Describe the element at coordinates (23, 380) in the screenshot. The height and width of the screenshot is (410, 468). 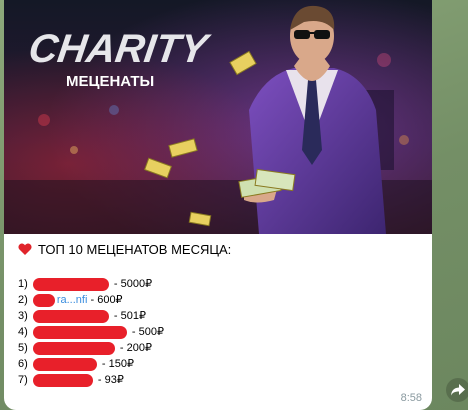
I see `rank-number: 7)` at that location.